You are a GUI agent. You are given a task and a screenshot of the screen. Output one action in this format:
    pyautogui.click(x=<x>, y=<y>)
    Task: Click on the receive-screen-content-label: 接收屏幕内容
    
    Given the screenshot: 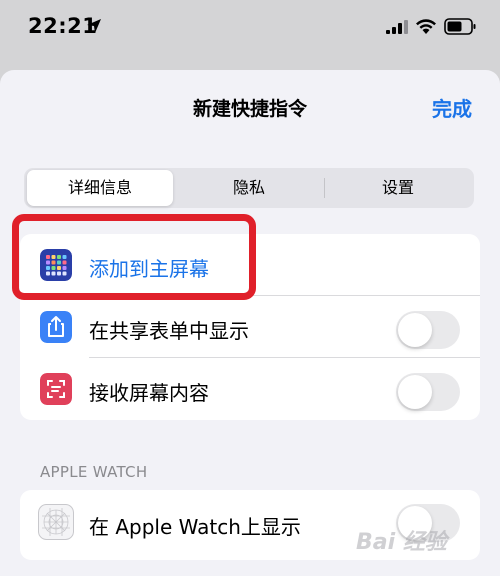 What is the action you would take?
    pyautogui.click(x=149, y=393)
    